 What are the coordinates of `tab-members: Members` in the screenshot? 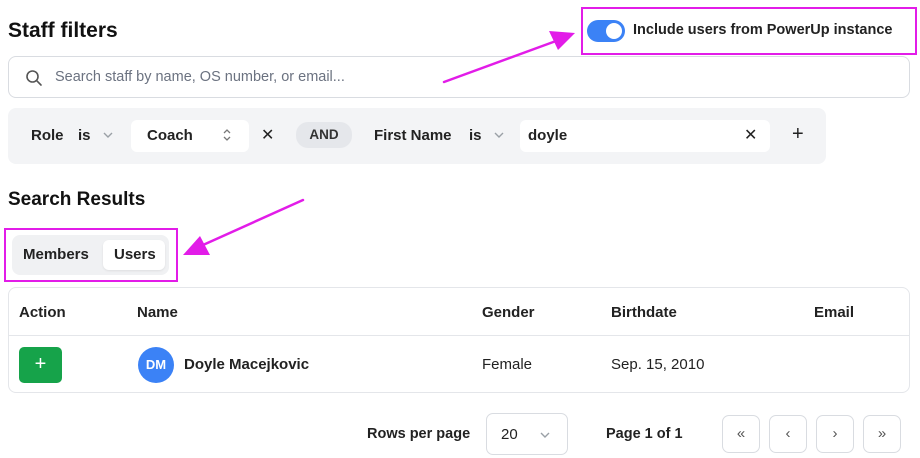 It's located at (56, 255).